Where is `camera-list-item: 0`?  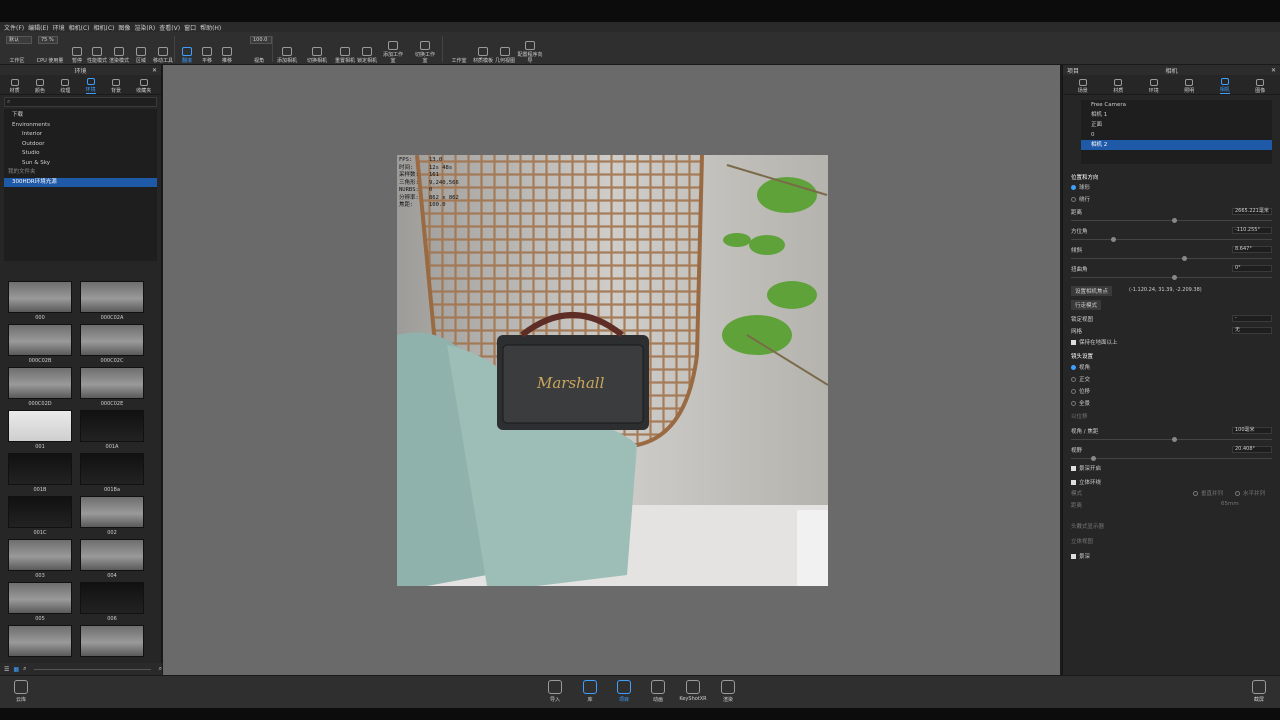 camera-list-item: 0 is located at coordinates (1176, 135).